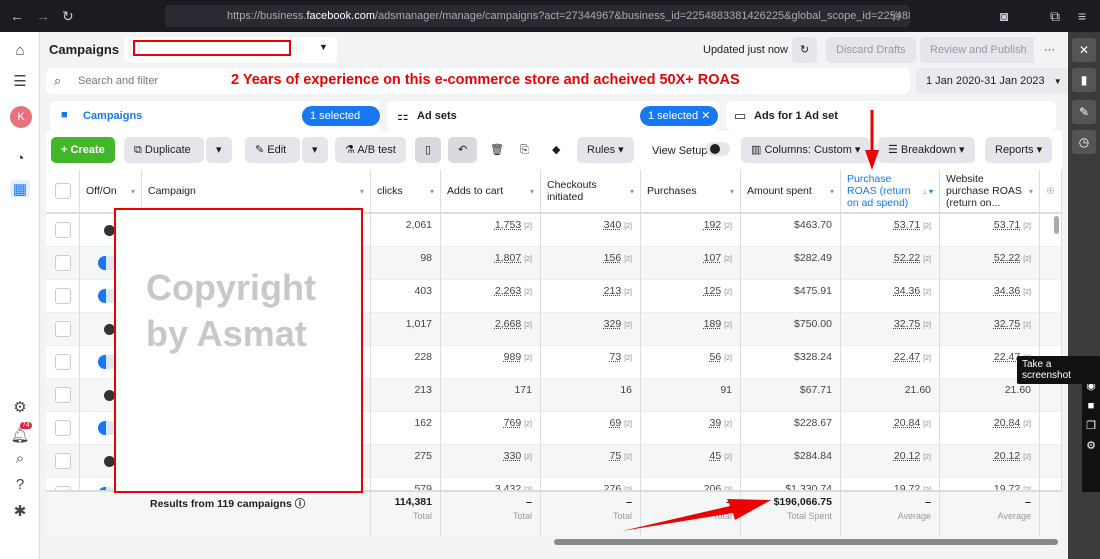 This screenshot has height=559, width=1100. Describe the element at coordinates (1084, 142) in the screenshot. I see `clock-icon: ◷` at that location.